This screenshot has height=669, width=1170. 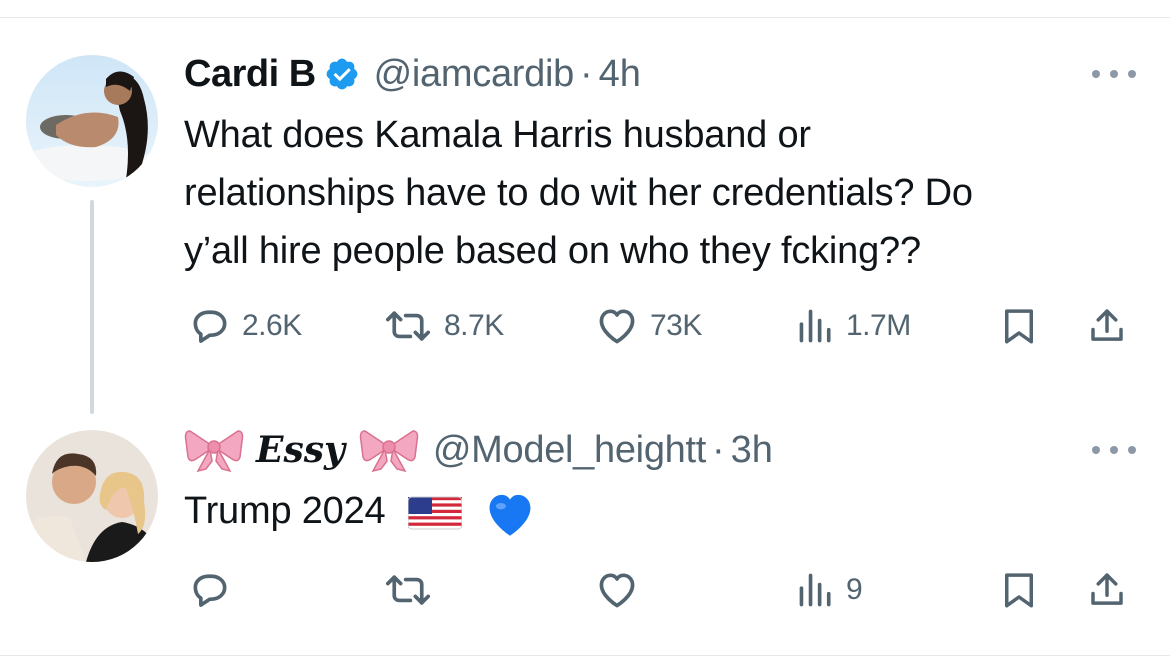 I want to click on views-button: 9, so click(x=829, y=590).